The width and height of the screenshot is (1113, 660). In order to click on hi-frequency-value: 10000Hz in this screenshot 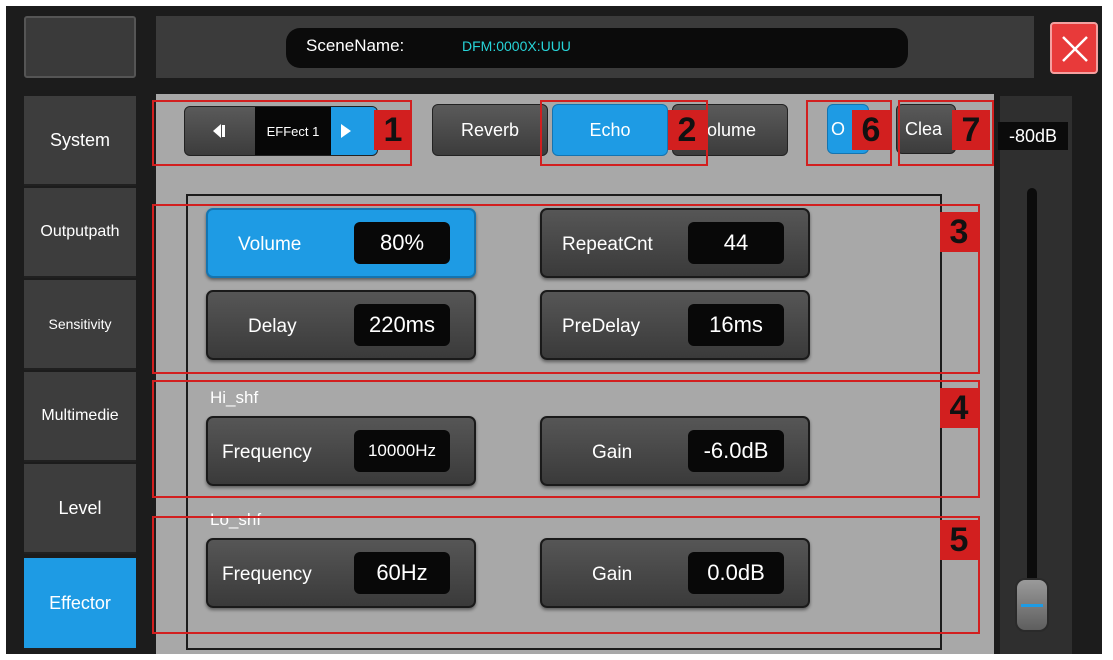, I will do `click(402, 451)`.